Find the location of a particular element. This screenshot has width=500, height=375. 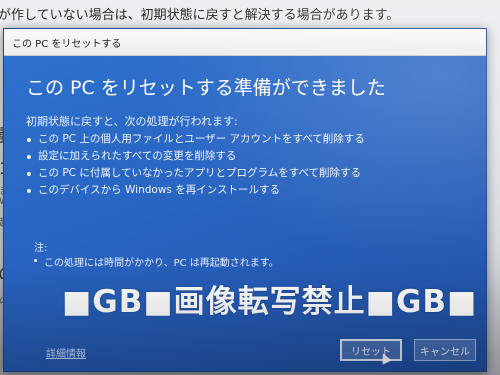

background-recovery-text: が作していない場合は、初期状態に戻すと解決する場合があります。 is located at coordinates (200, 15).